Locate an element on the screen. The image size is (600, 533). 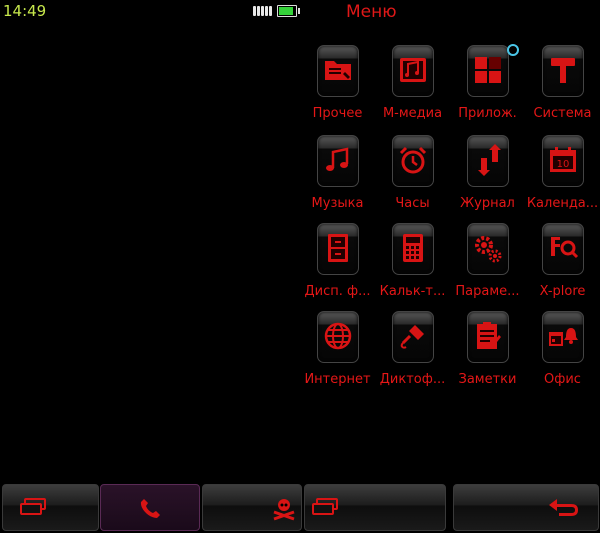
multimedia-icon is located at coordinates (413, 70).